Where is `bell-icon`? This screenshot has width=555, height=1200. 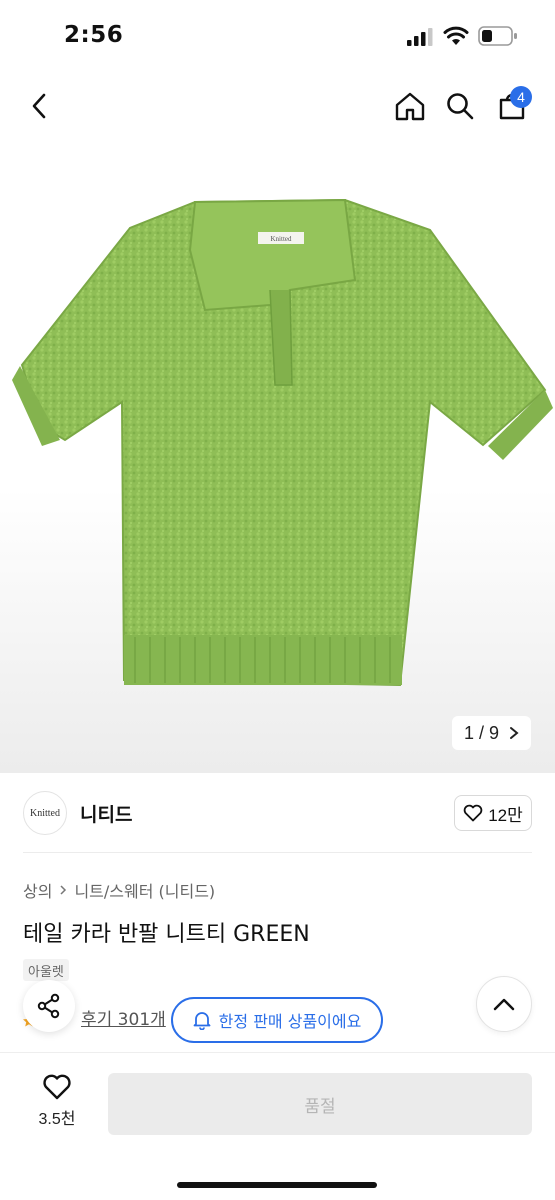 bell-icon is located at coordinates (202, 1021).